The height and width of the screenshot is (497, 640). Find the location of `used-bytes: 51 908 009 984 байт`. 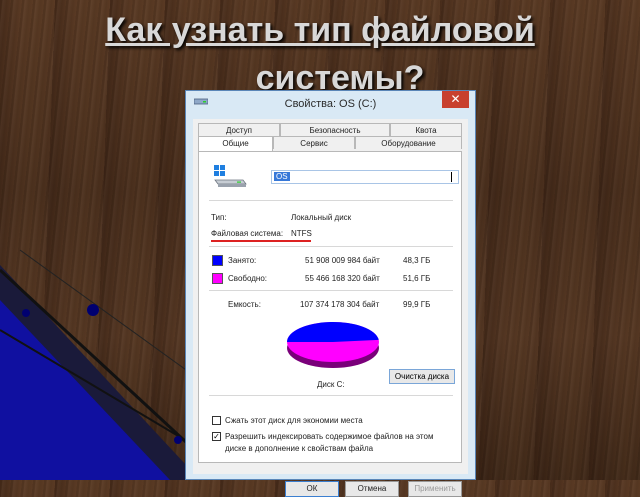

used-bytes: 51 908 009 984 байт is located at coordinates (342, 260).